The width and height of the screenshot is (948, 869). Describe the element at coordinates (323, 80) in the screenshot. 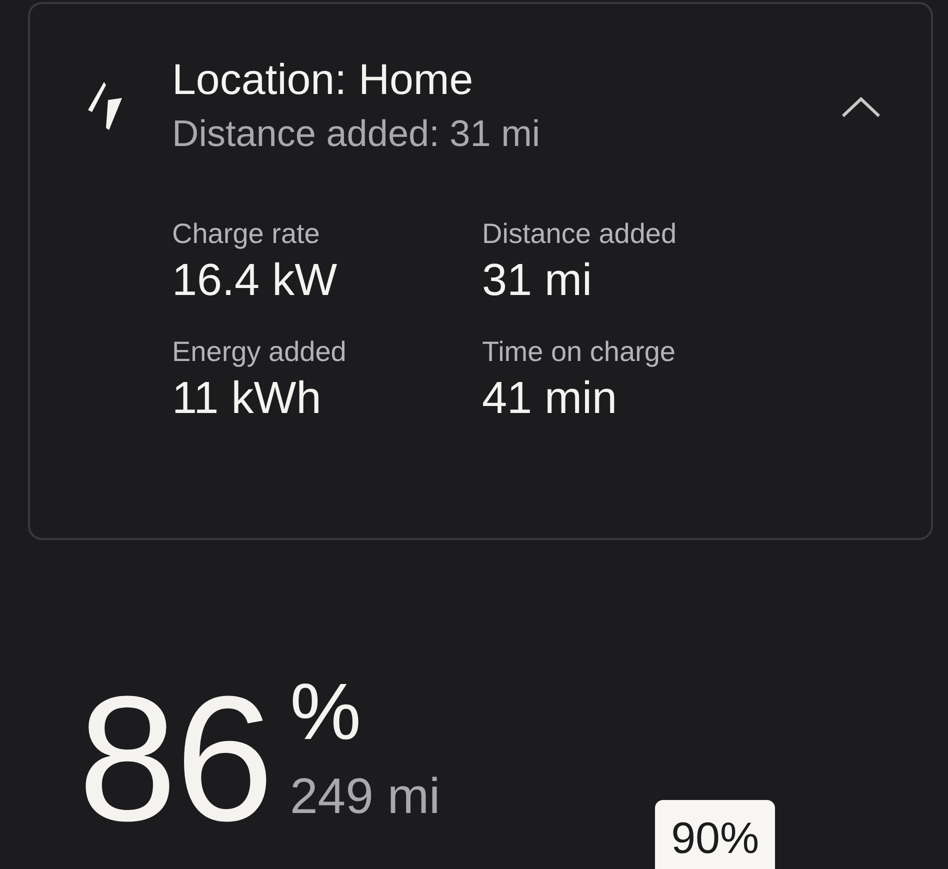

I see `session-title: Location: Home` at that location.